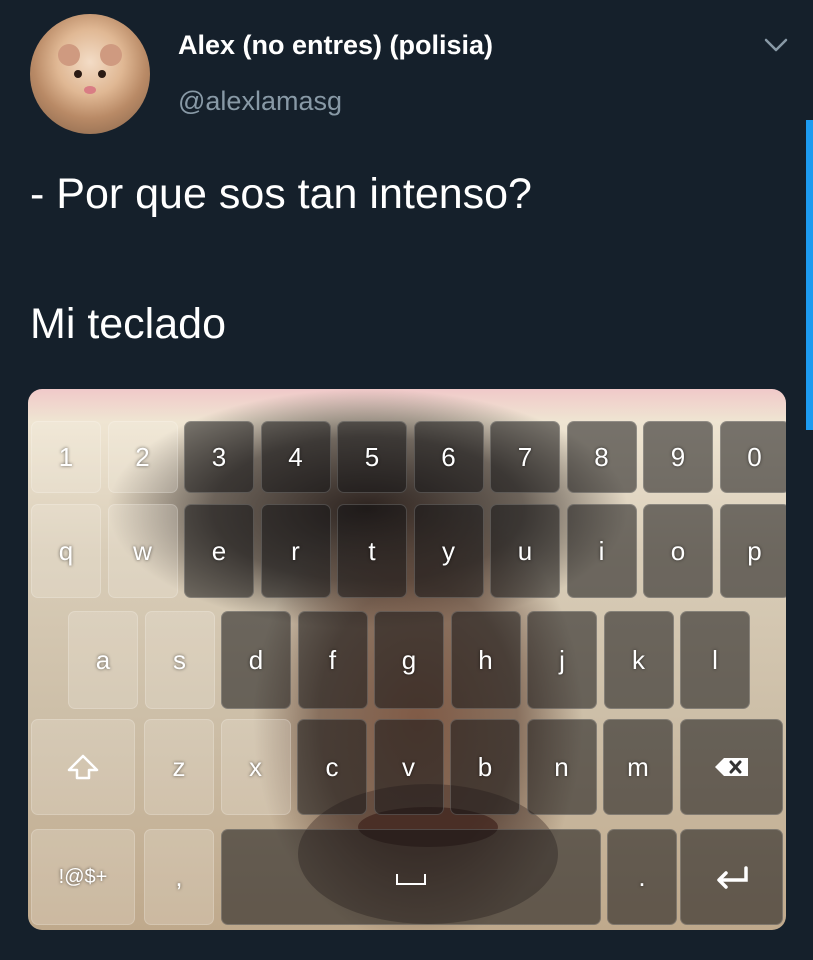  Describe the element at coordinates (78, 74) in the screenshot. I see `avatar-eye-left` at that location.